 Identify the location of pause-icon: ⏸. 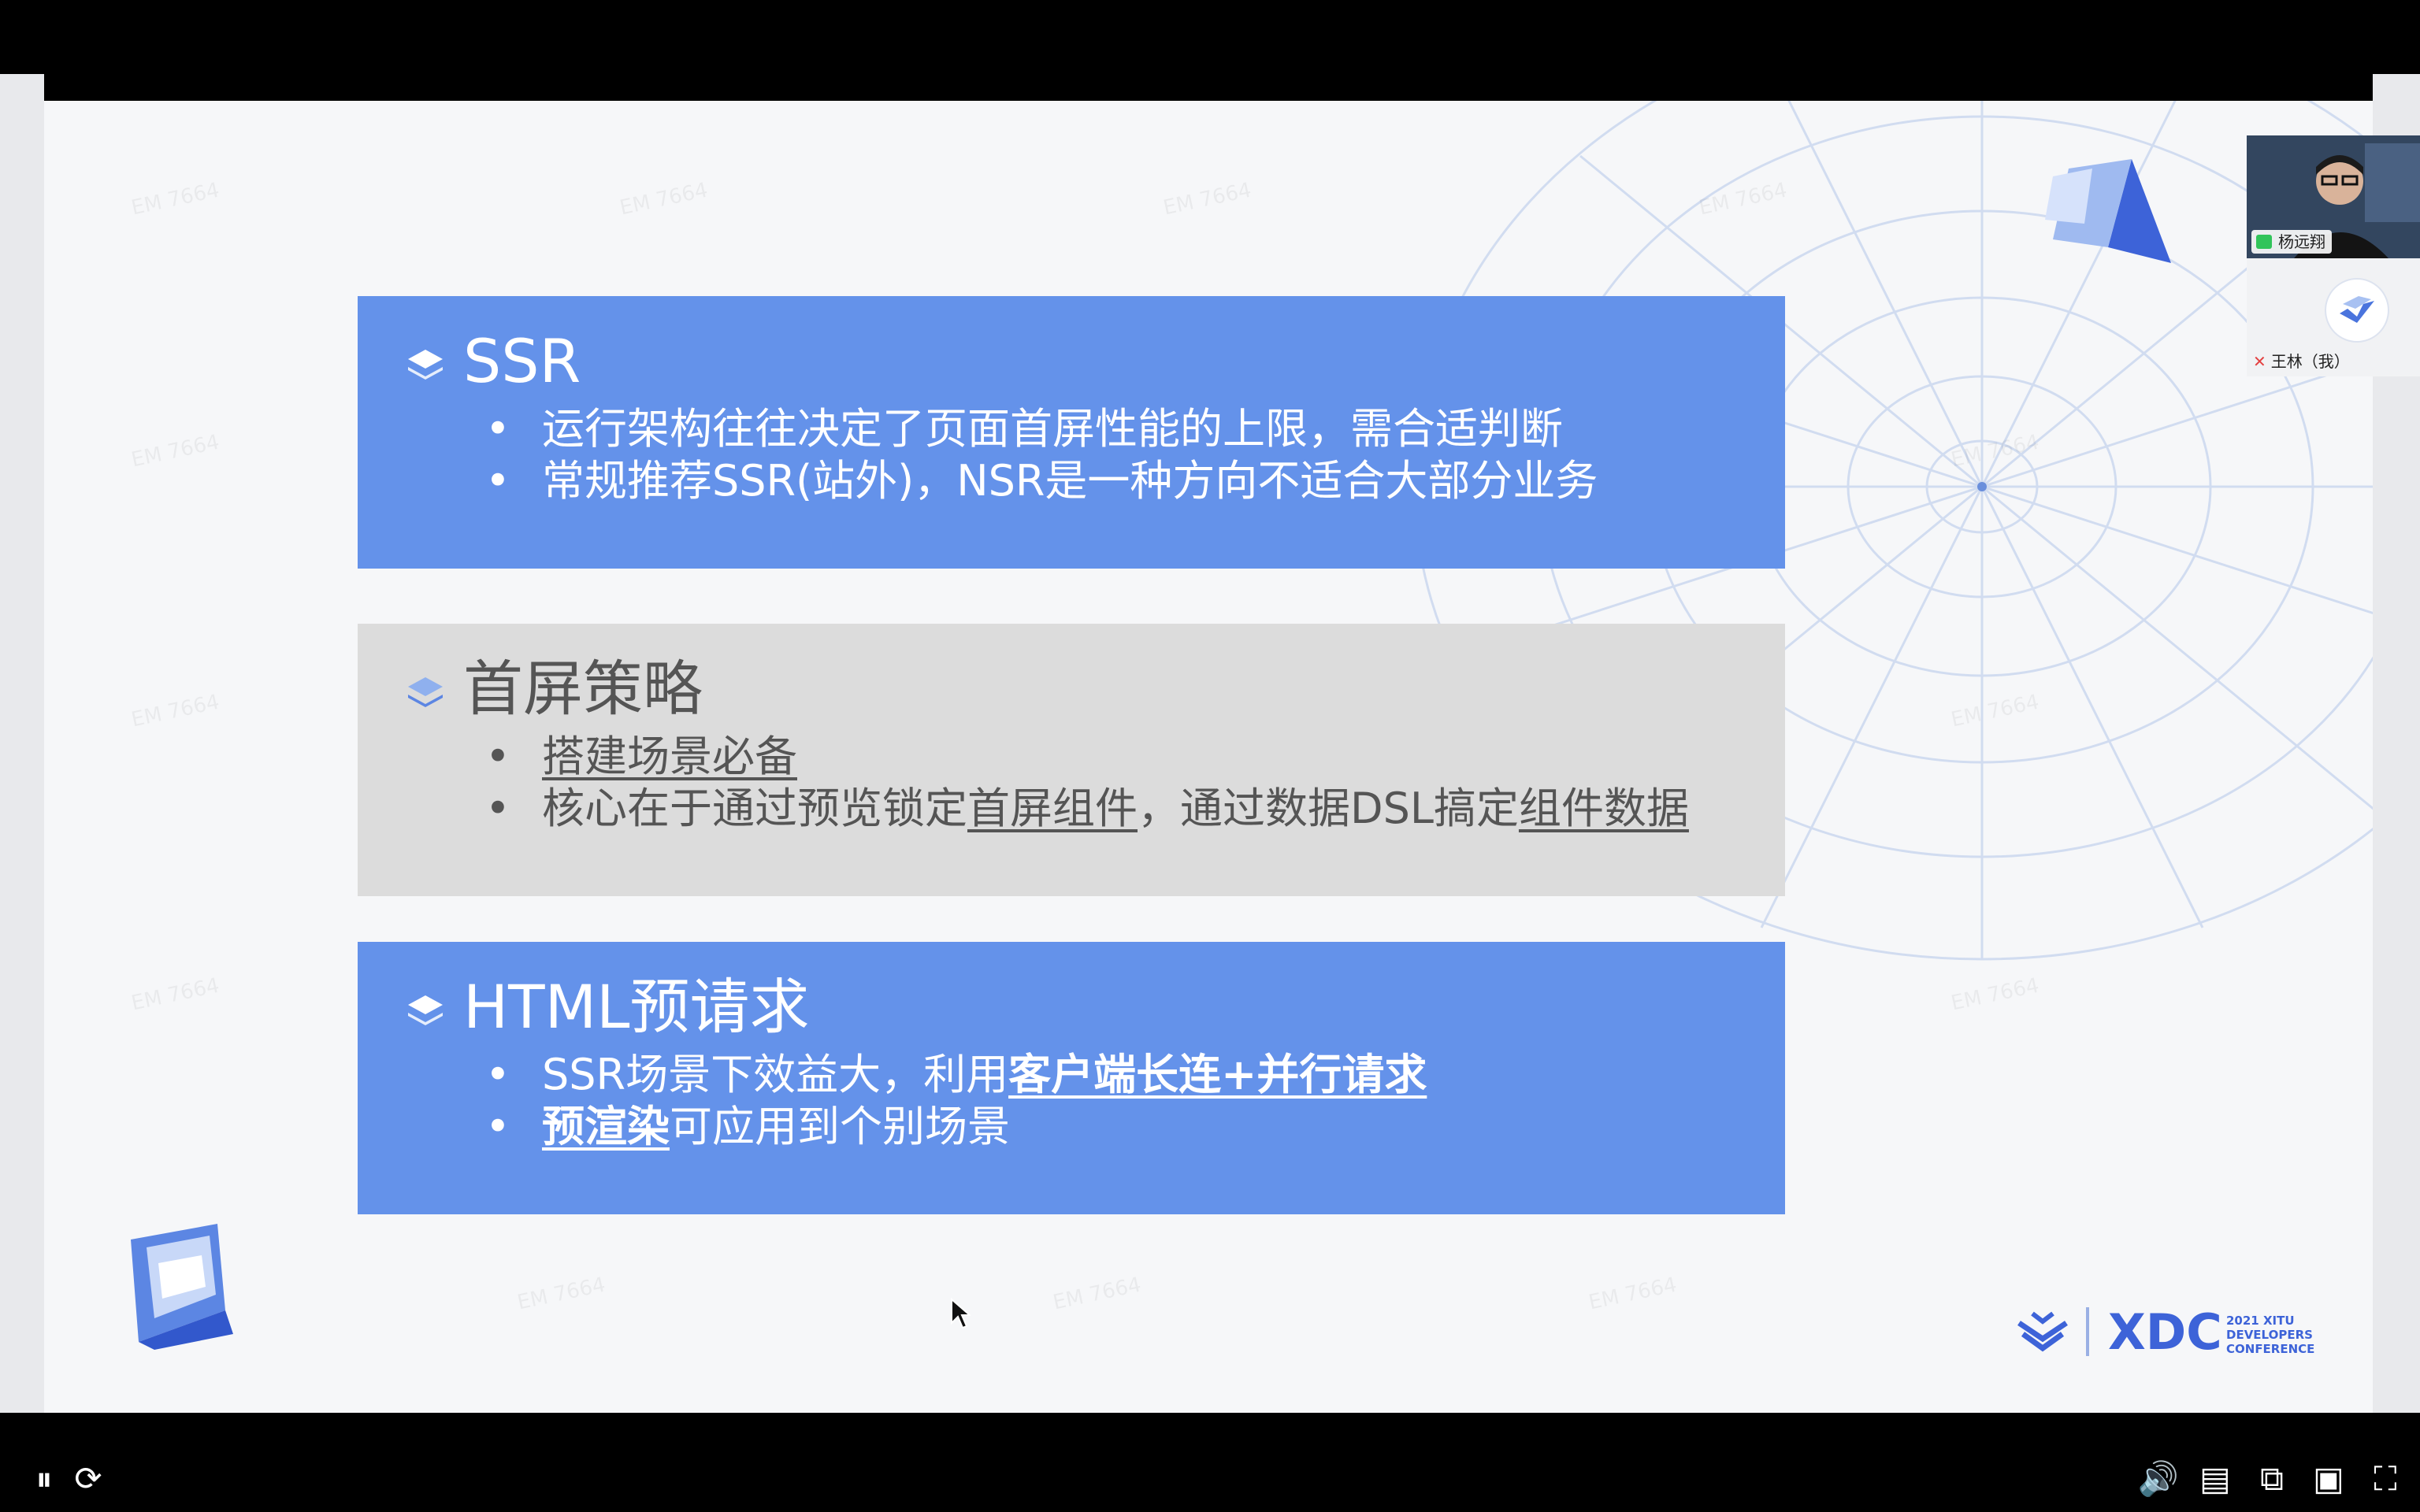
(44, 1478).